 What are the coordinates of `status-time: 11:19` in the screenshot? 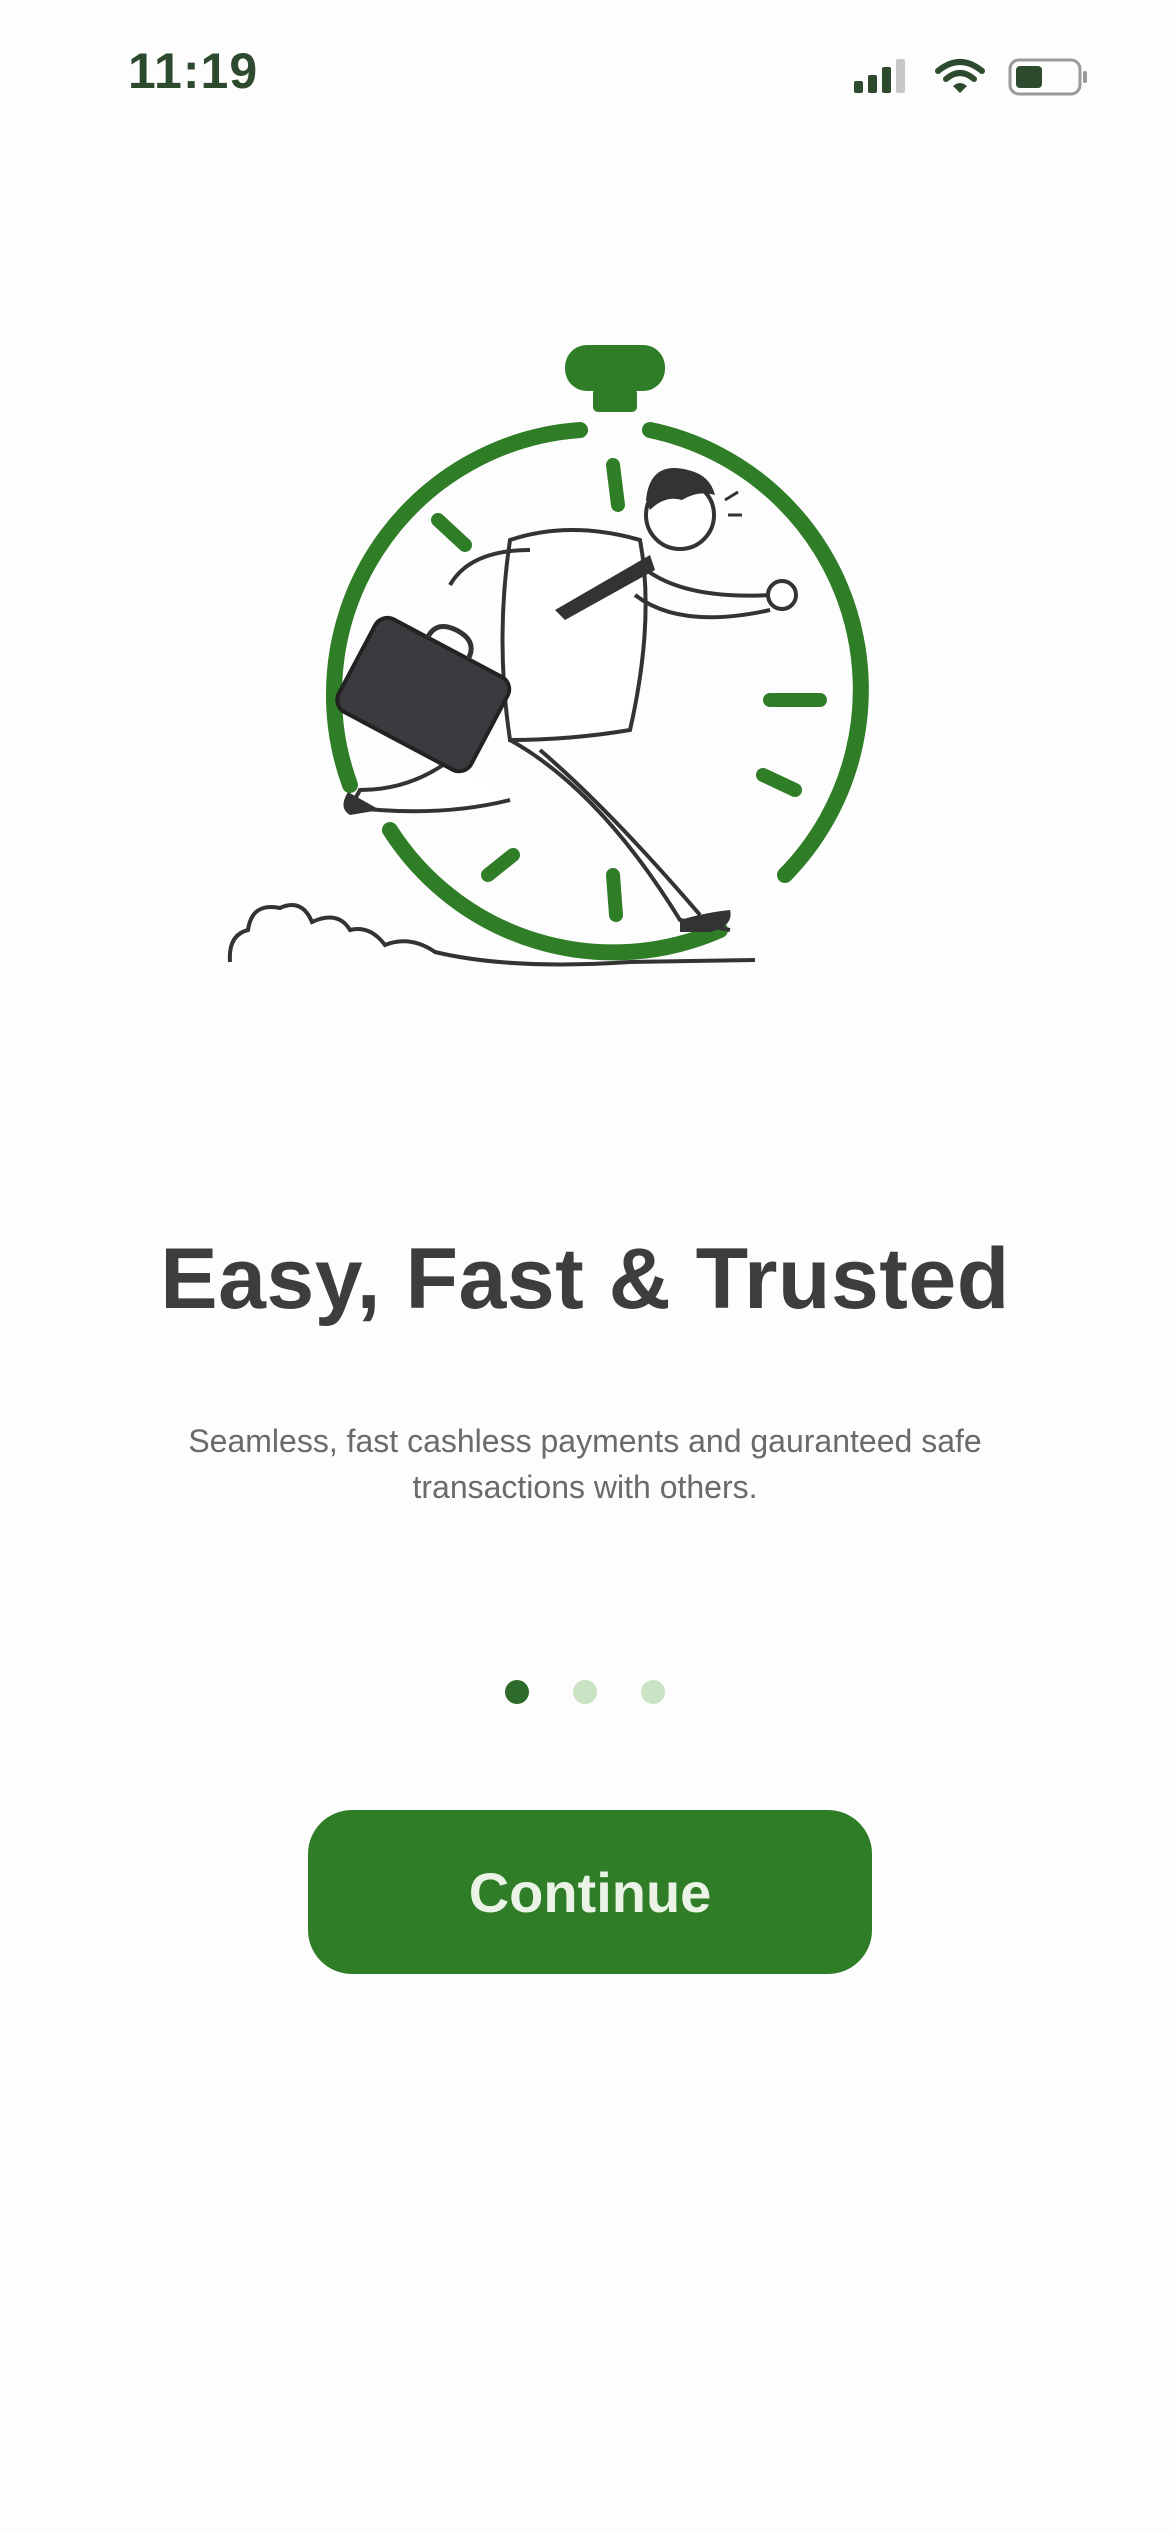 It's located at (193, 71).